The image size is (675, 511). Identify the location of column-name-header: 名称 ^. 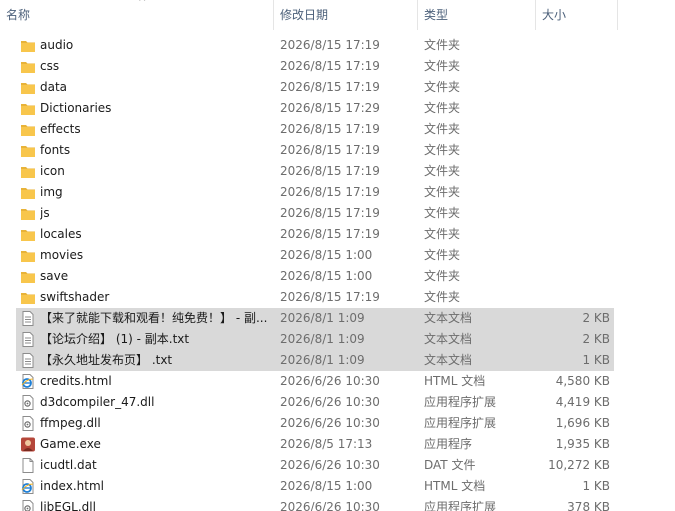
(136, 15).